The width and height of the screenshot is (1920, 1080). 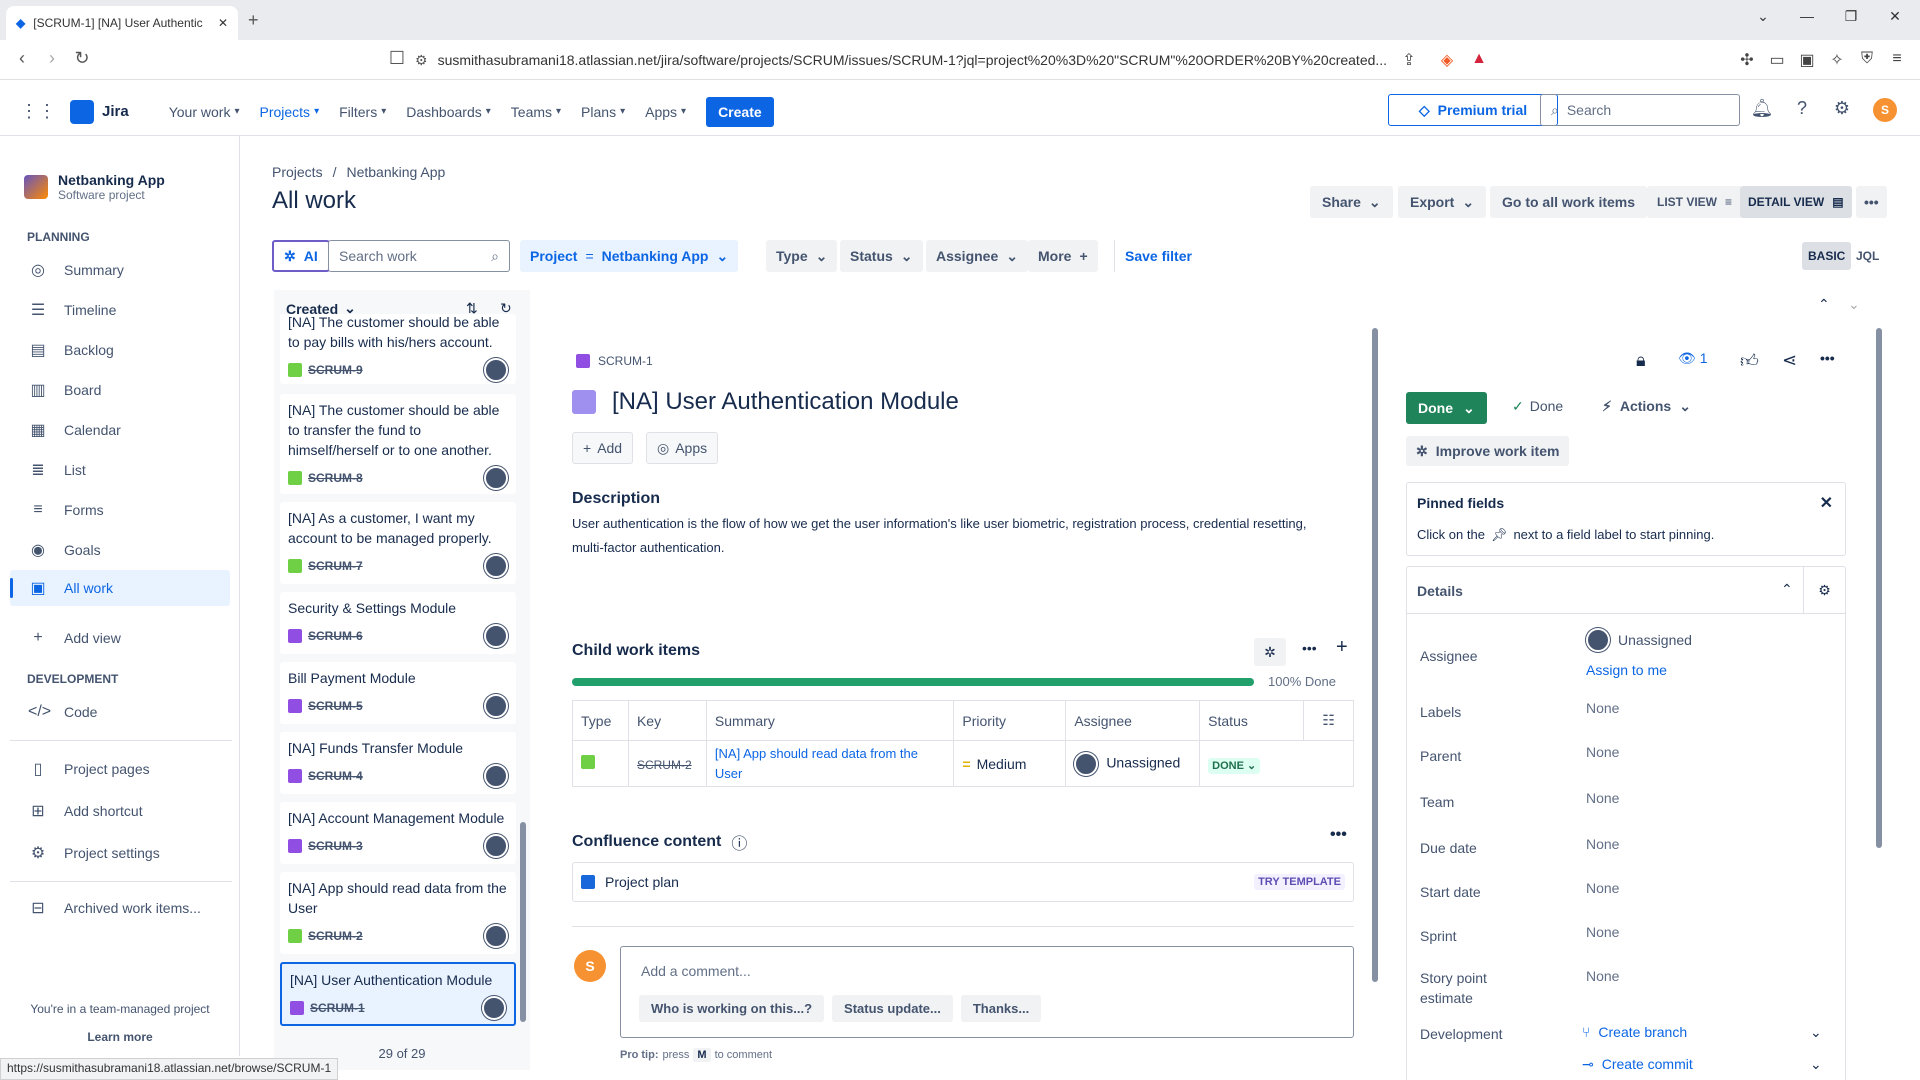 What do you see at coordinates (1328, 720) in the screenshot?
I see `column-settings-icon: ☷` at bounding box center [1328, 720].